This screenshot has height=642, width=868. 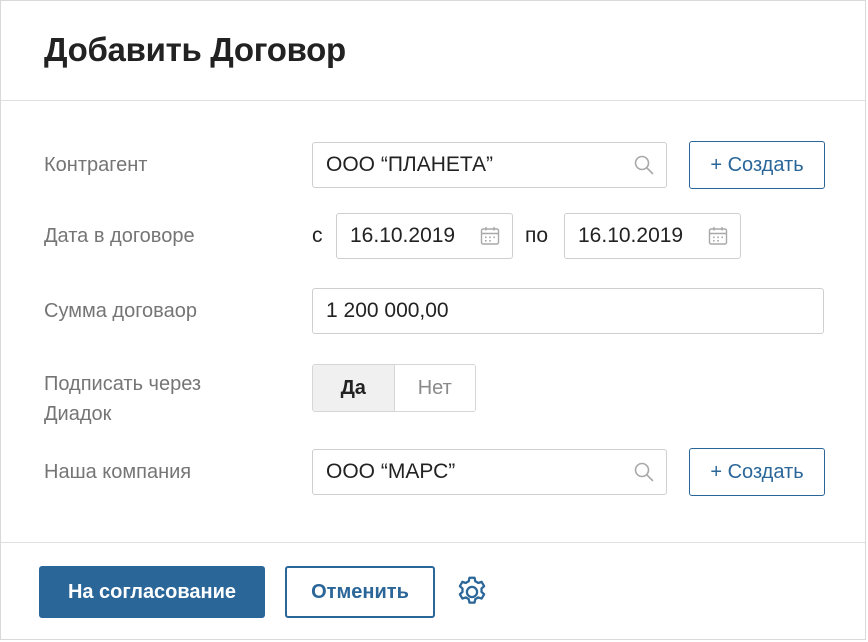 I want to click on date-to-label: по, so click(x=537, y=235).